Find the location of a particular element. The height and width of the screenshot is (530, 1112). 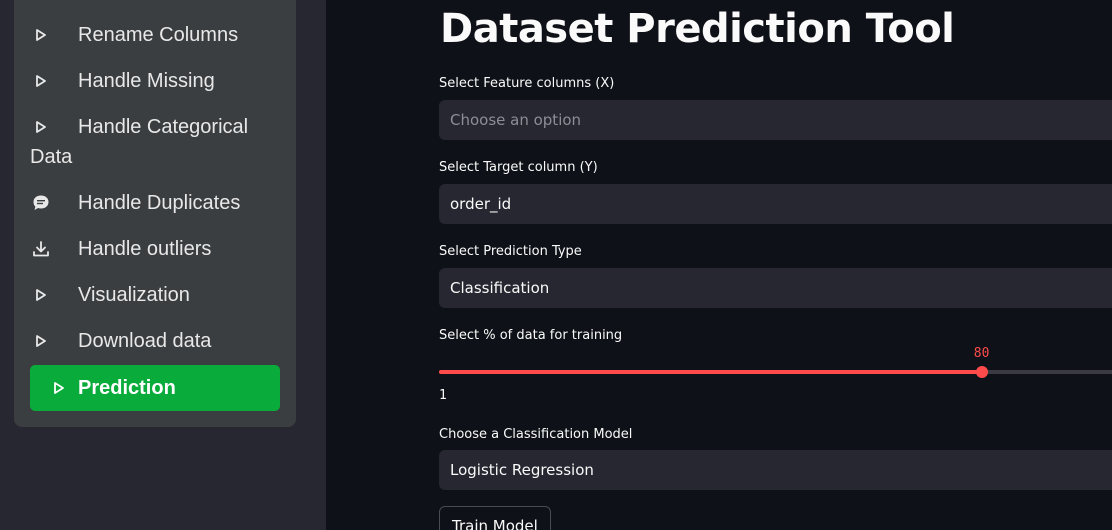

sidebar-item-rename-columns: Rename Columns is located at coordinates (155, 35).